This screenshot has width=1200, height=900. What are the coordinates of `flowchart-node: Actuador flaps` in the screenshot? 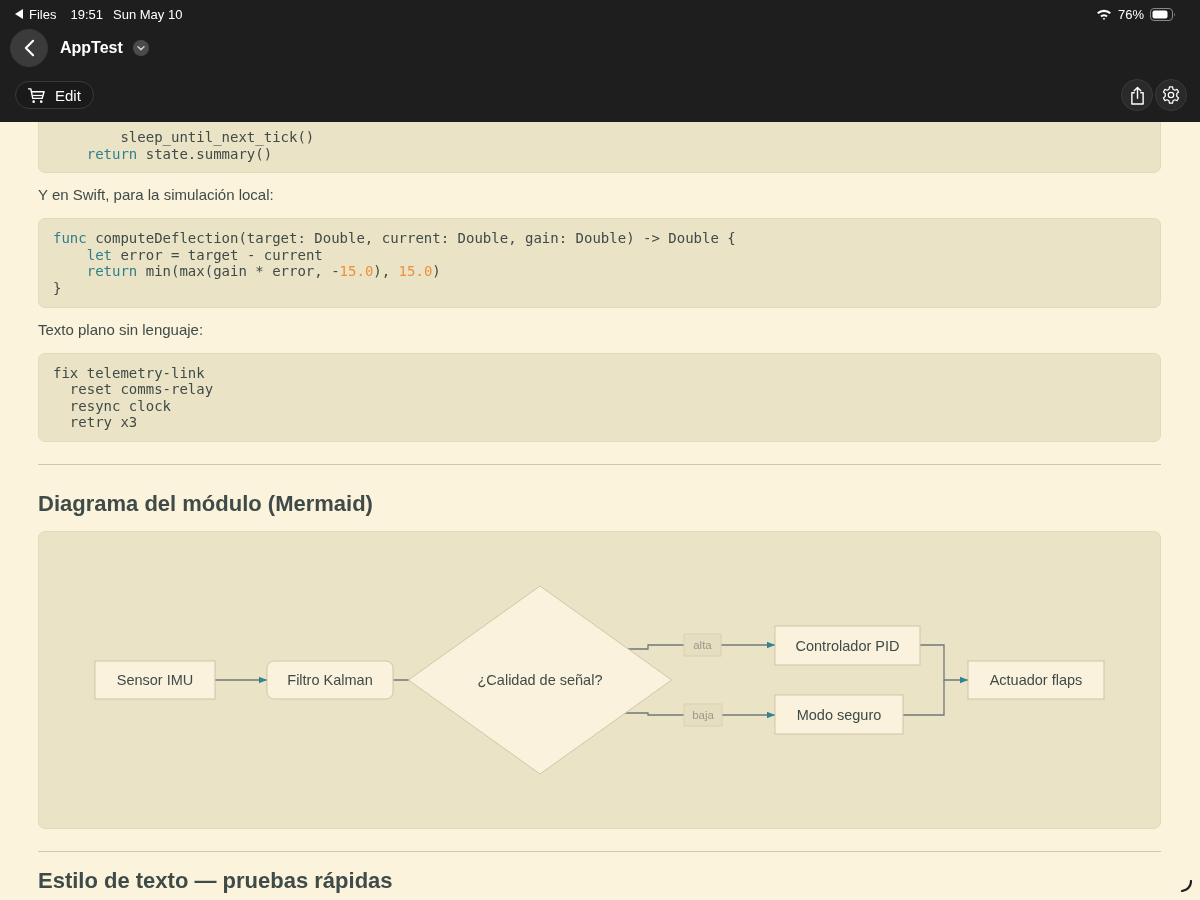 It's located at (1036, 680).